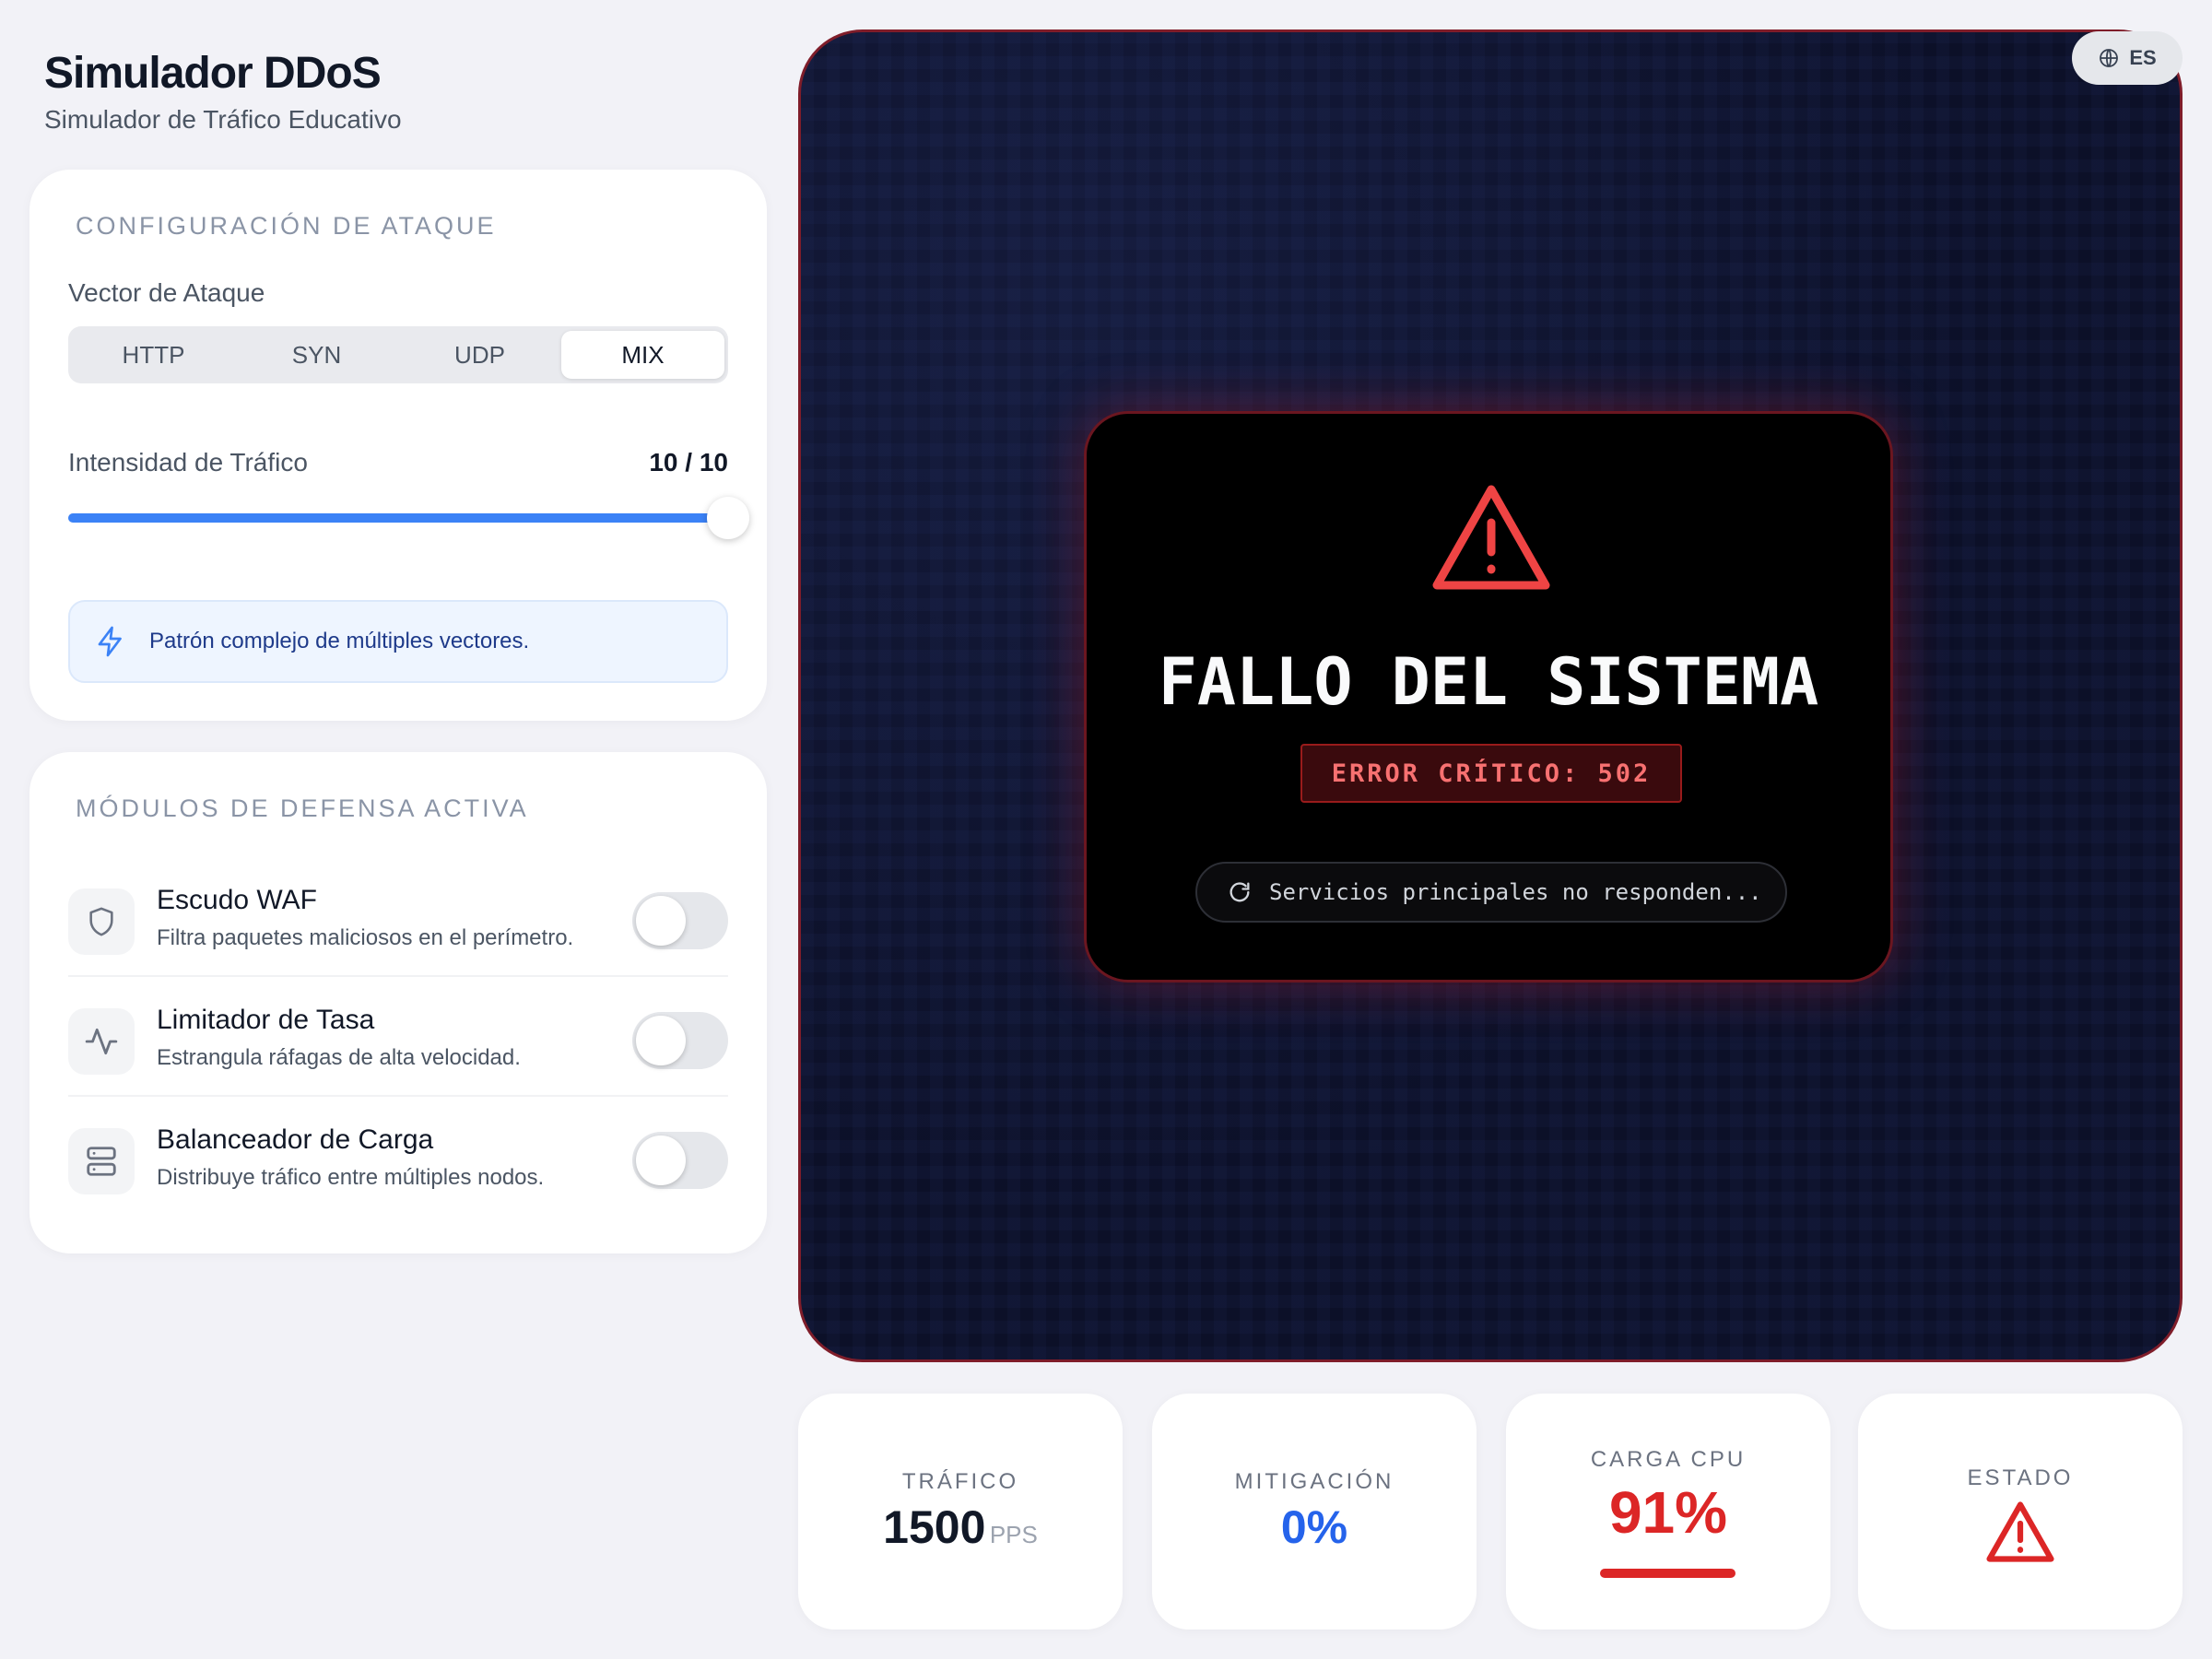 Image resolution: width=2212 pixels, height=1659 pixels. I want to click on vector-option-mix: MIX, so click(642, 355).